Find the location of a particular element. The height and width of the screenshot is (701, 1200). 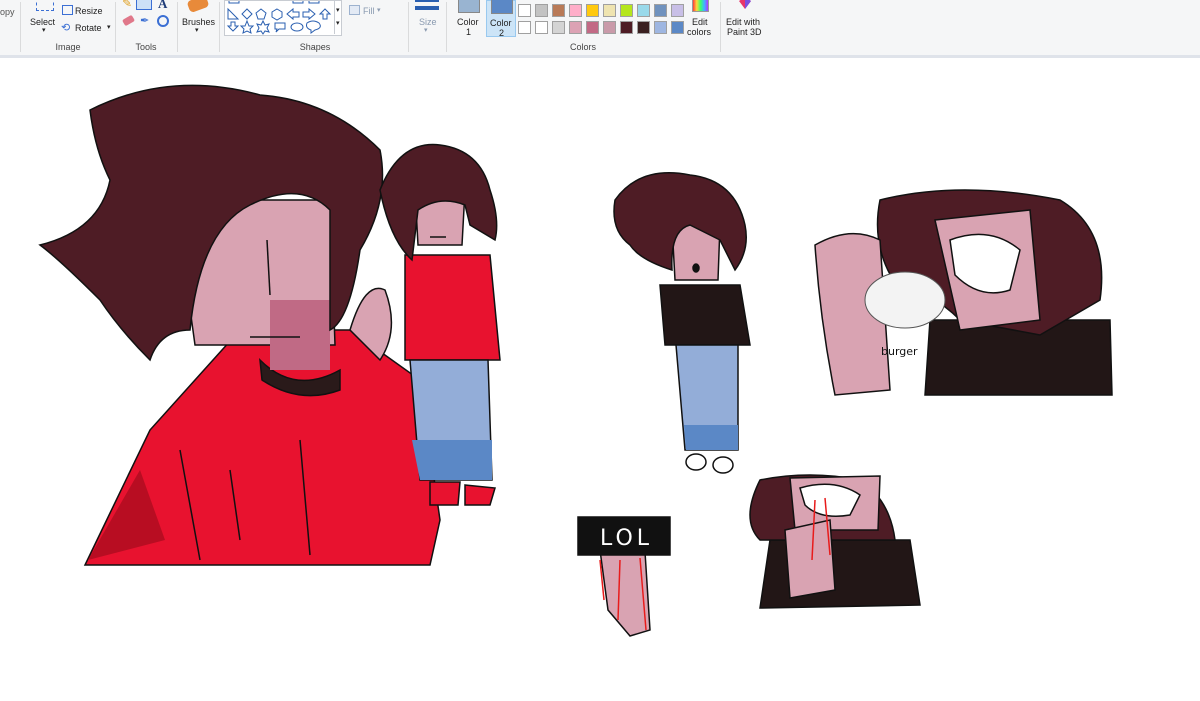

select-icon is located at coordinates (45, 5).